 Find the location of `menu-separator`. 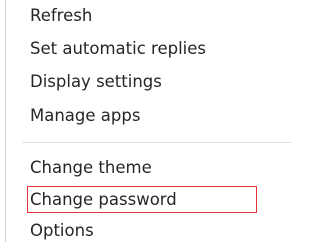

menu-separator is located at coordinates (157, 142).